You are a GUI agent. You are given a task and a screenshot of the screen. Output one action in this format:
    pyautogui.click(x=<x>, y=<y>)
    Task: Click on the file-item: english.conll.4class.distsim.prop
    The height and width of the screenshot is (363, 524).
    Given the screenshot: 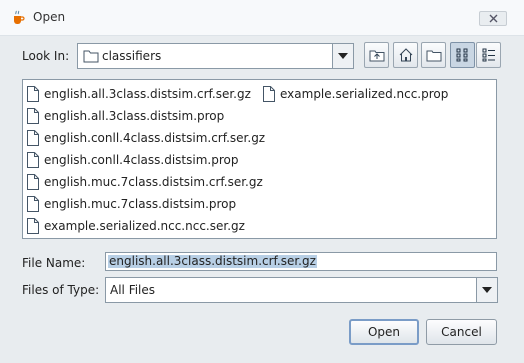 What is the action you would take?
    pyautogui.click(x=132, y=160)
    